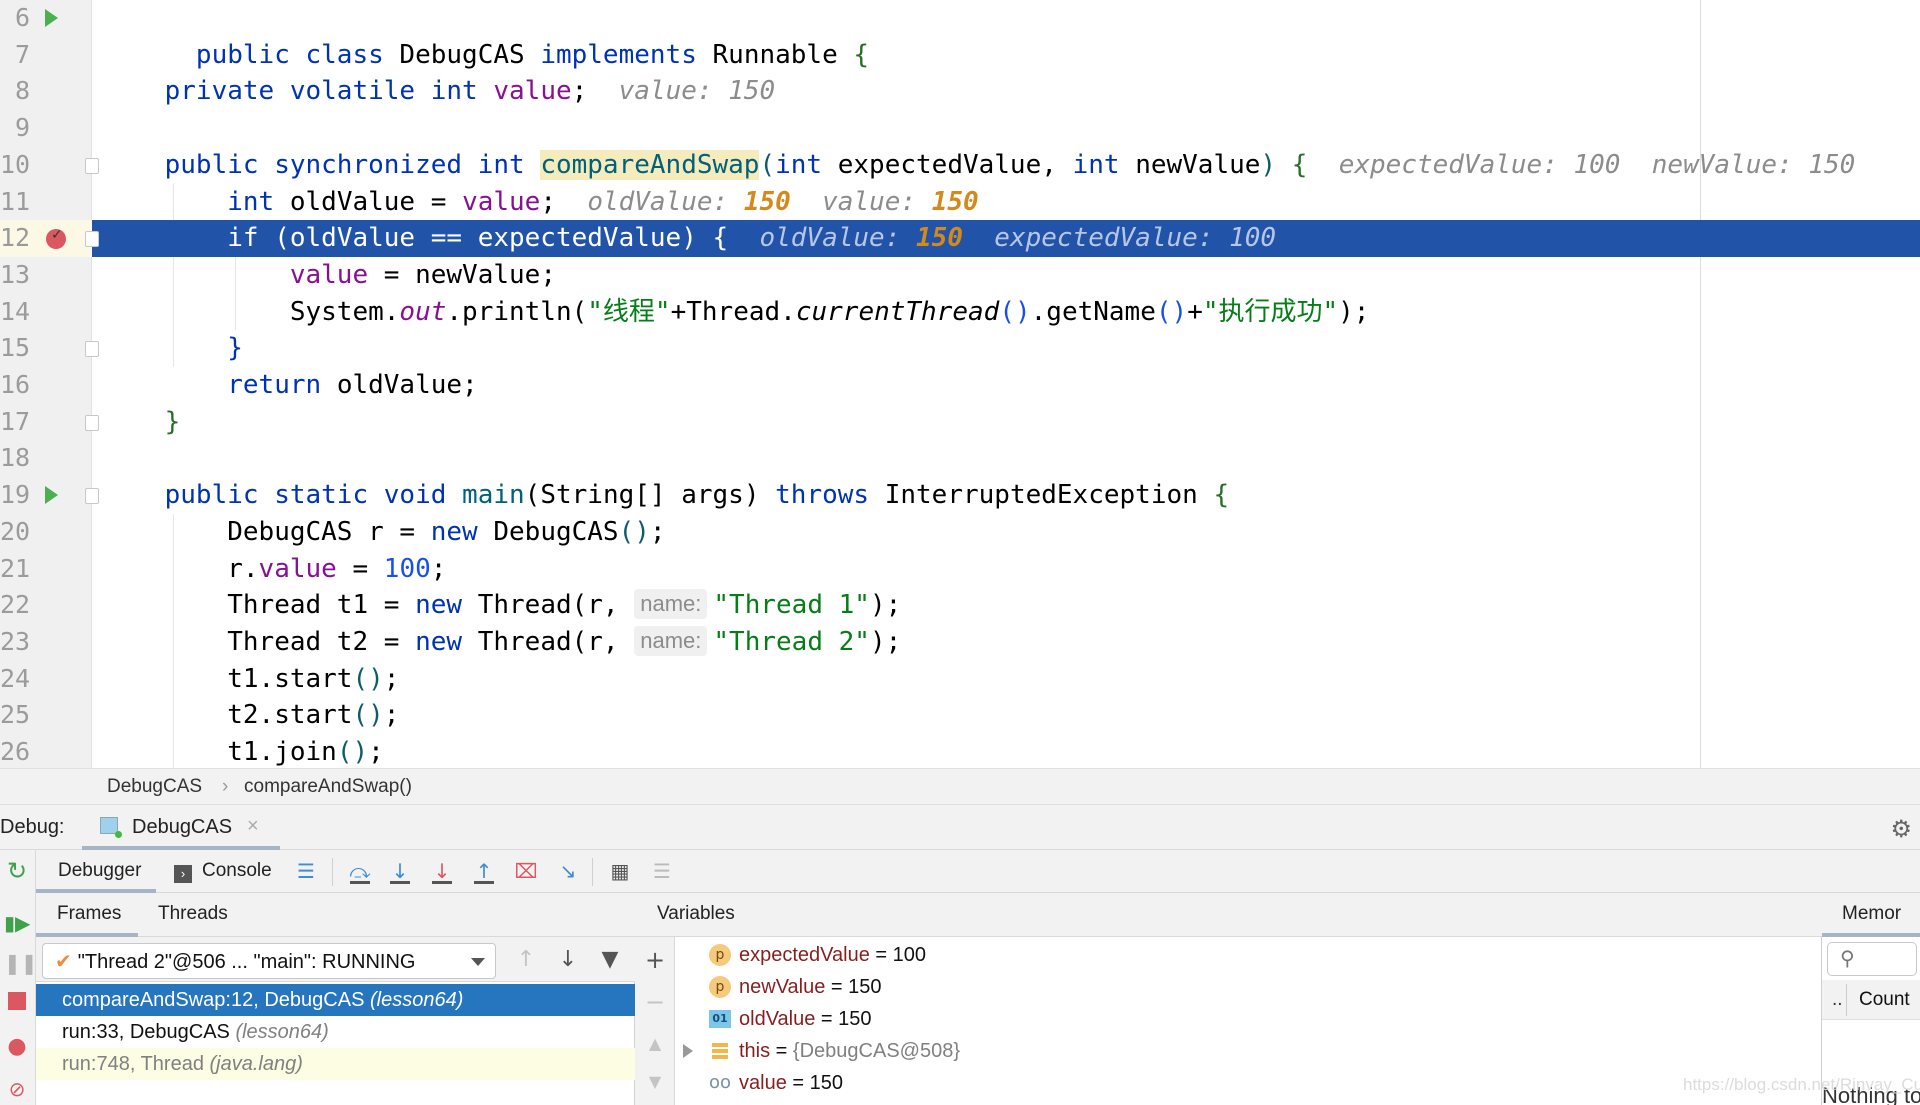 This screenshot has width=1920, height=1105. Describe the element at coordinates (328, 787) in the screenshot. I see `breadcrumb-item-method: compareAndSwap()` at that location.